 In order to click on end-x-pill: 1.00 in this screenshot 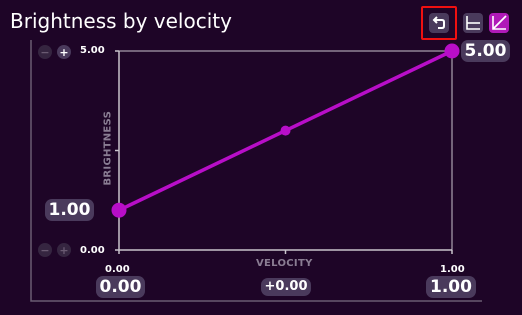, I will do `click(451, 287)`.